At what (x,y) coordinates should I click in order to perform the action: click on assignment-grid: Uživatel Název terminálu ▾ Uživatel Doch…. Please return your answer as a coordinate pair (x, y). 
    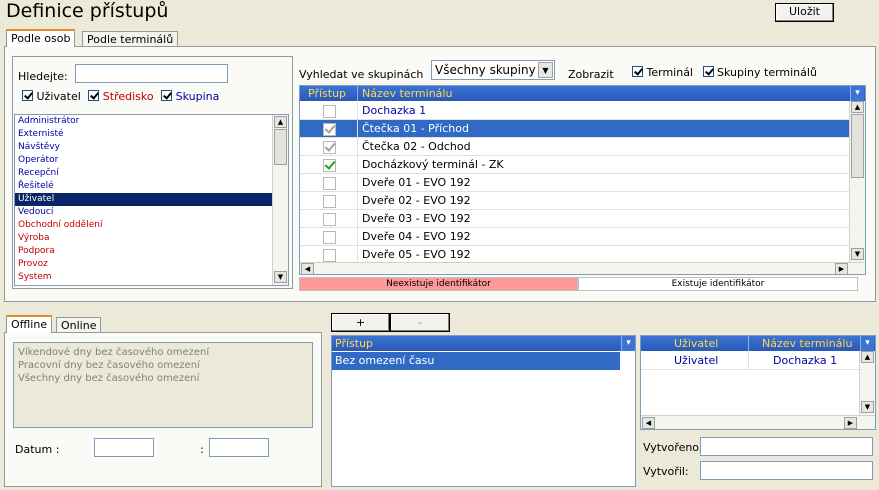
    Looking at the image, I should click on (758, 382).